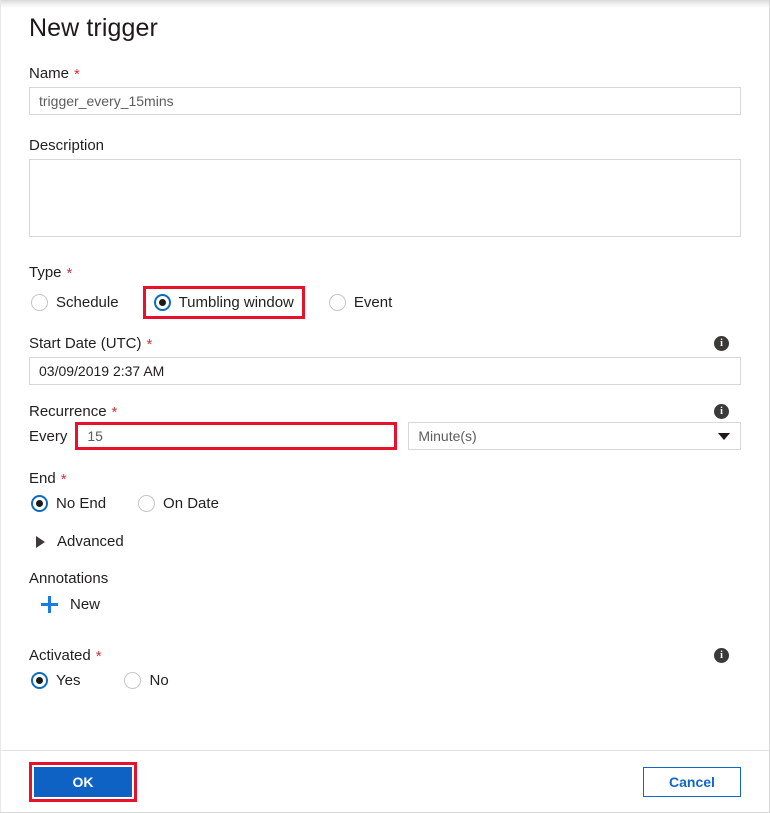 The height and width of the screenshot is (813, 770). I want to click on description-label-text: Description, so click(67, 145).